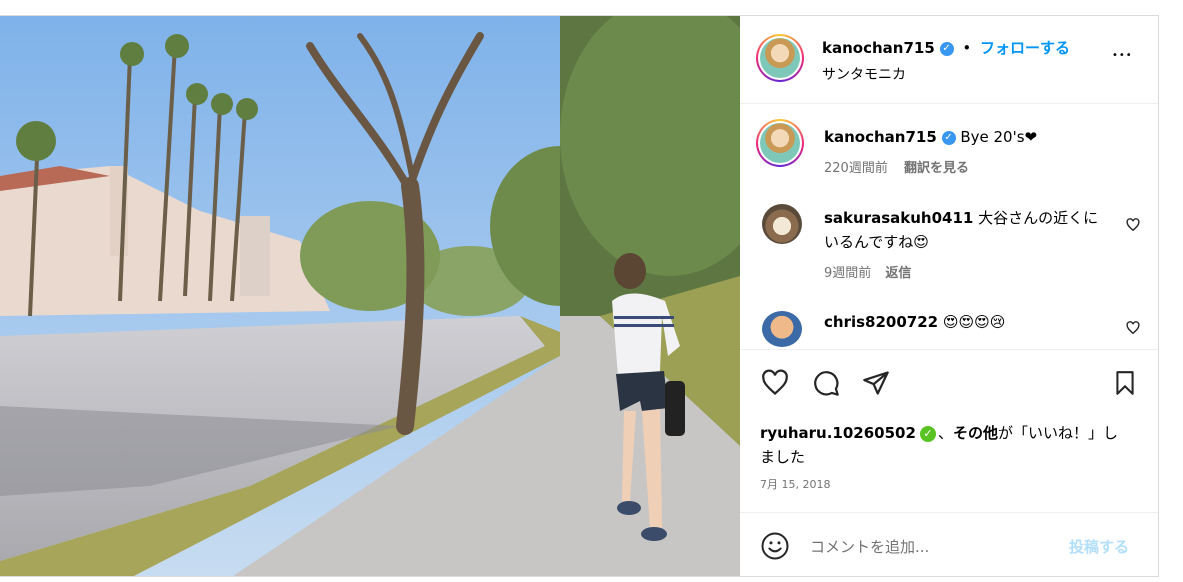  I want to click on comment-body: sakurasakuh0411 大谷さんの近くに いるんですね😍, so click(969, 230).